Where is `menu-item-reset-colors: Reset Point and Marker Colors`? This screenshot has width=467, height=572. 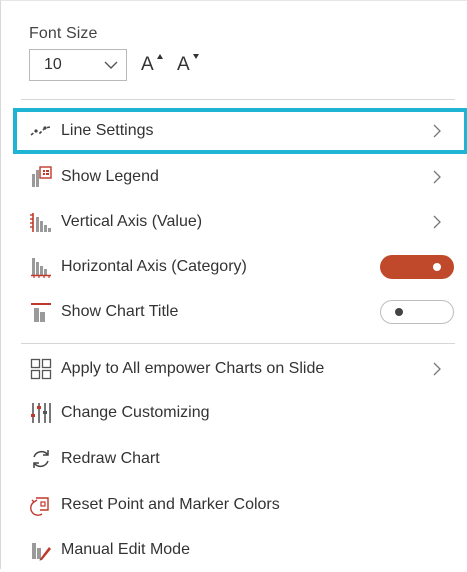
menu-item-reset-colors: Reset Point and Marker Colors is located at coordinates (241, 505).